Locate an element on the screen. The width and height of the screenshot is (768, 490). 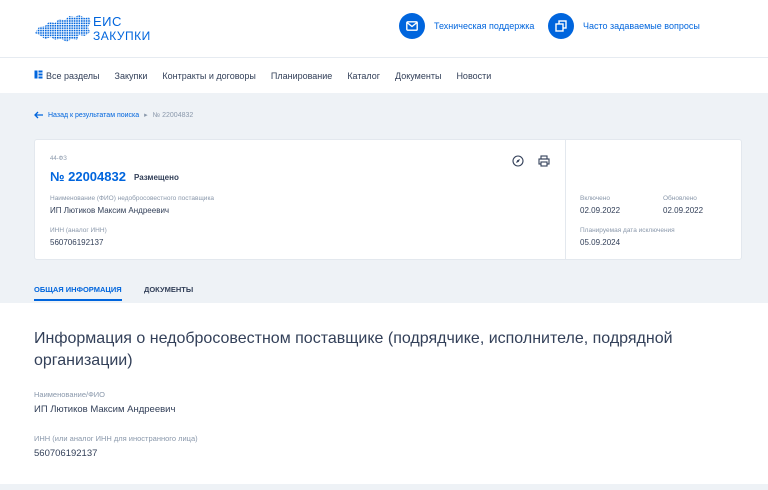
main-inn-value: 560706192137 is located at coordinates (66, 453).